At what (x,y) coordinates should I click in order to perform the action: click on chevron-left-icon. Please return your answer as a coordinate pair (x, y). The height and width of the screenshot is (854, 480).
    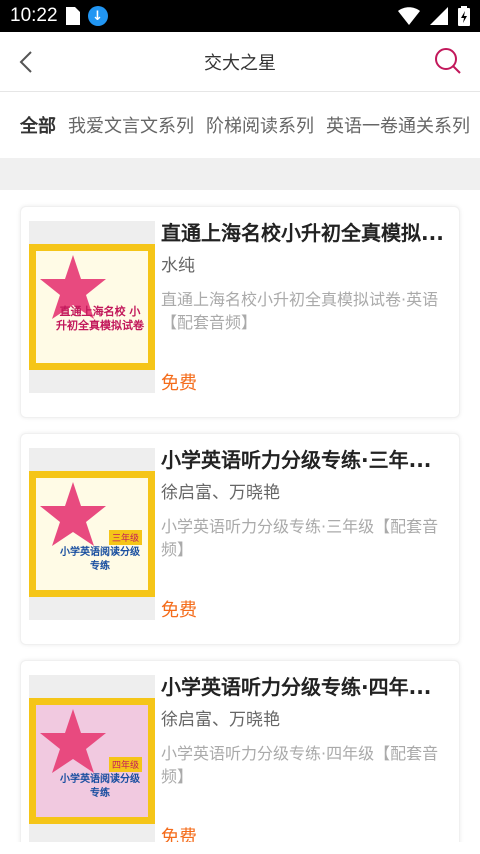
    Looking at the image, I should click on (25, 62).